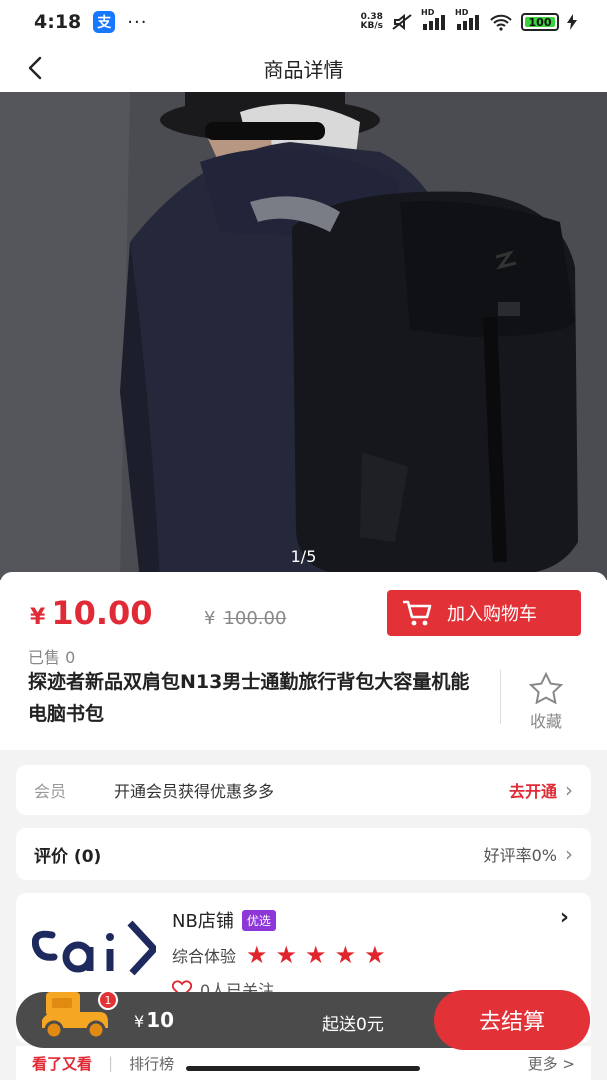 The height and width of the screenshot is (1080, 607). Describe the element at coordinates (303, 854) in the screenshot. I see `review-row: 评价 (0) 好评率0% ›` at that location.